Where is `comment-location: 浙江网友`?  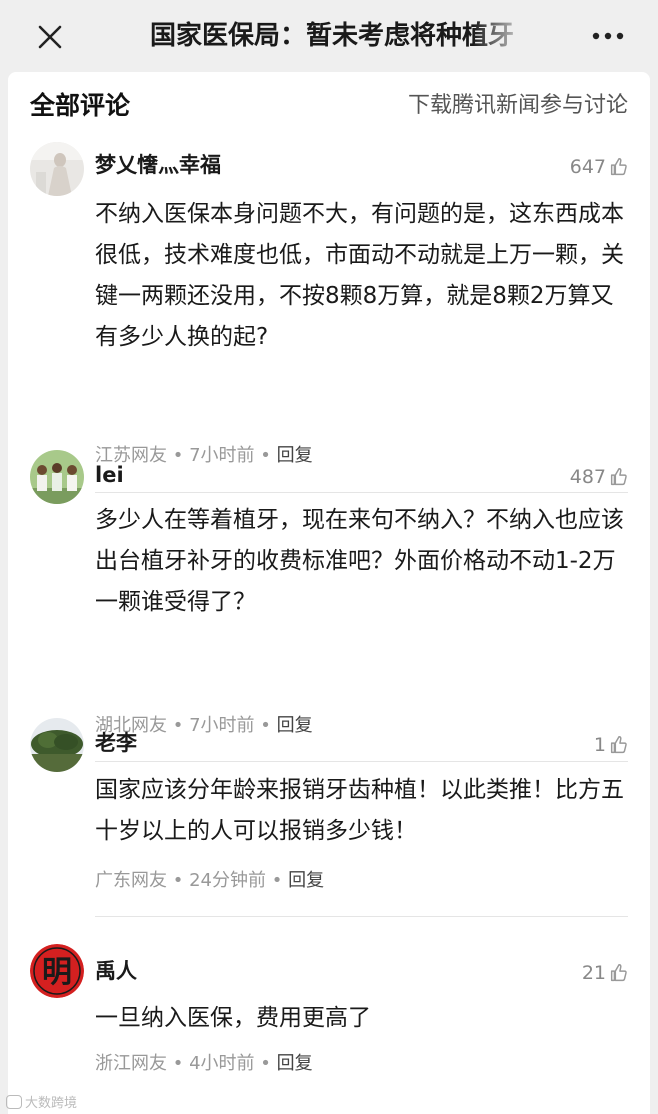
comment-location: 浙江网友 is located at coordinates (131, 1063).